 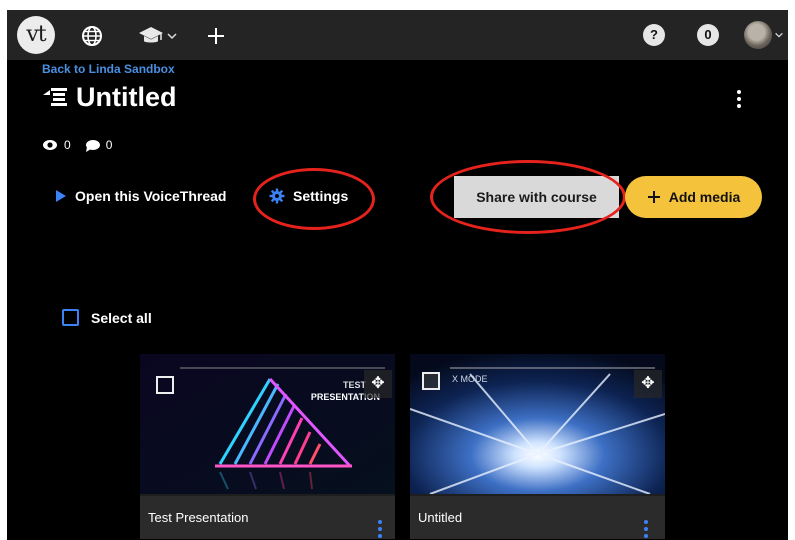 What do you see at coordinates (397, 35) in the screenshot?
I see `top-nav-bar: vt ? 0` at bounding box center [397, 35].